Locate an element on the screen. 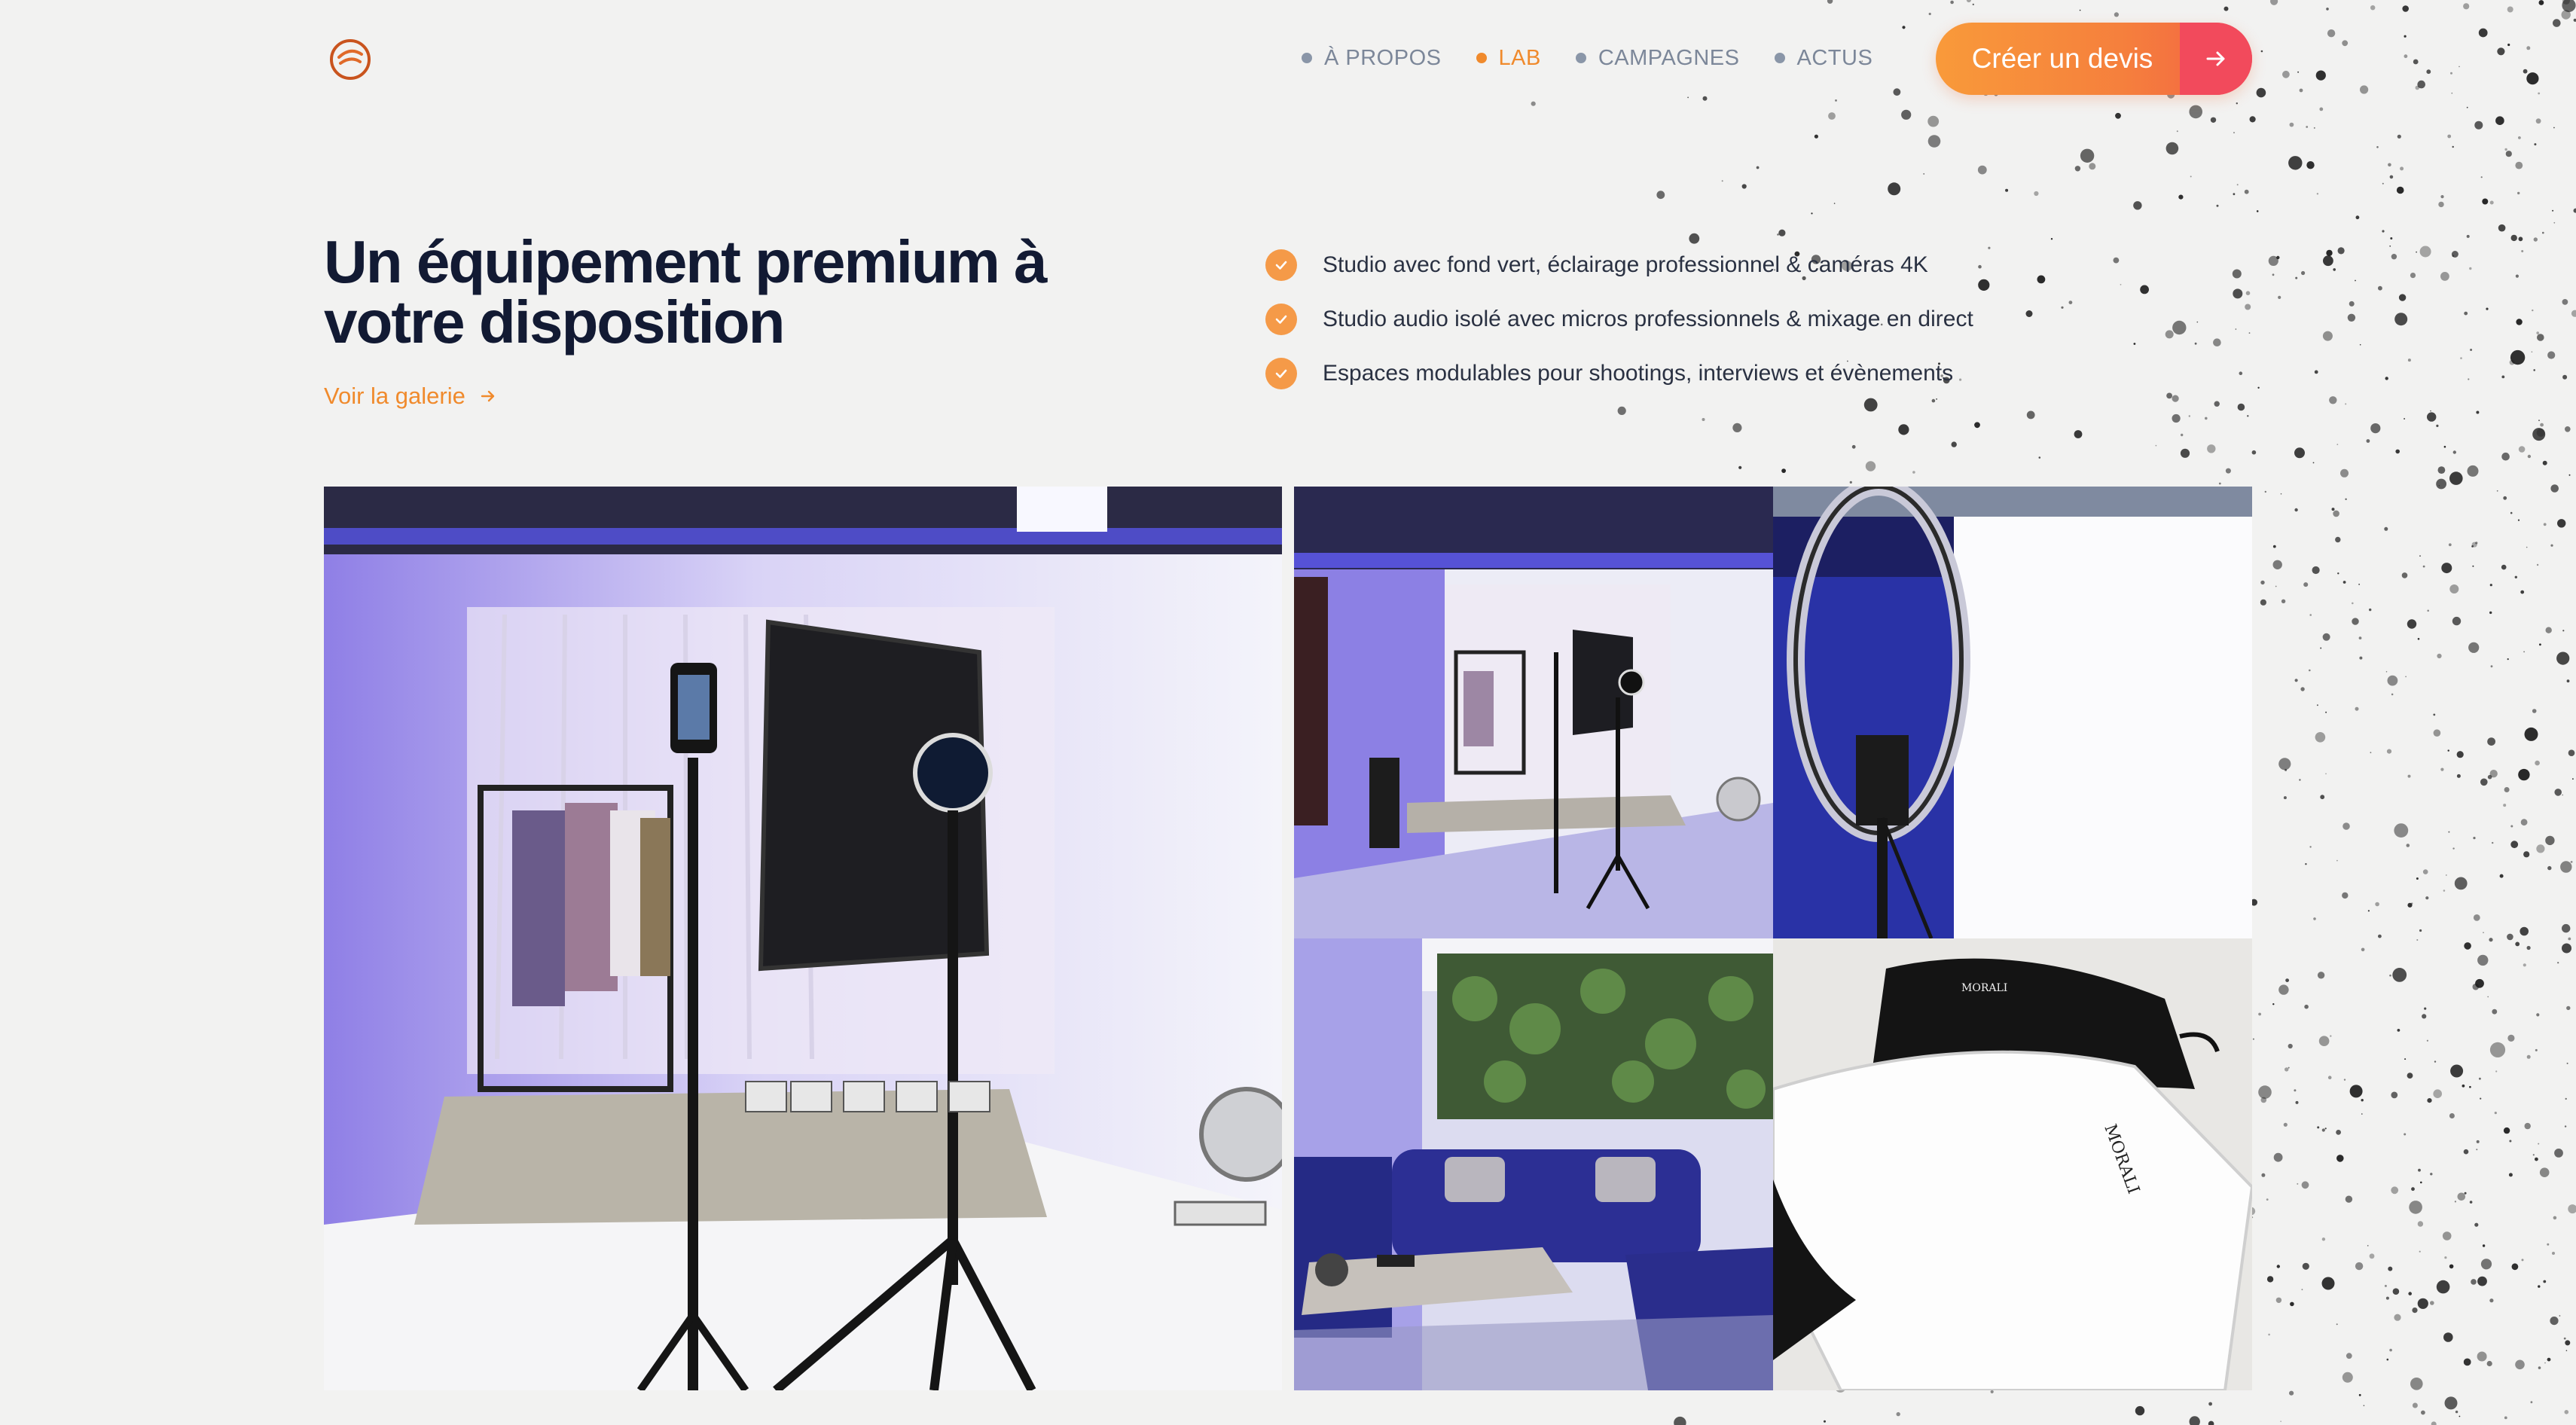 Image resolution: width=2576 pixels, height=1425 pixels. nav-item-lab: LAB is located at coordinates (1509, 58).